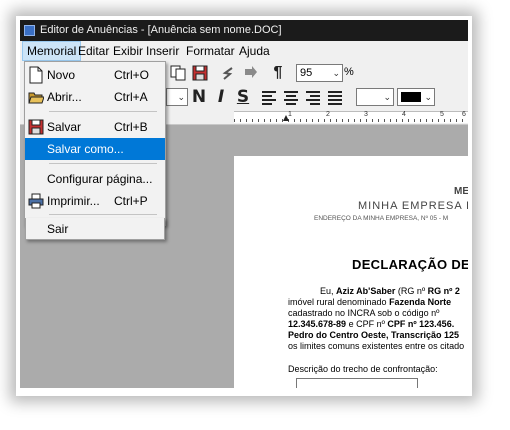 The image size is (510, 430). What do you see at coordinates (366, 114) in the screenshot?
I see `ruler-number: 3` at bounding box center [366, 114].